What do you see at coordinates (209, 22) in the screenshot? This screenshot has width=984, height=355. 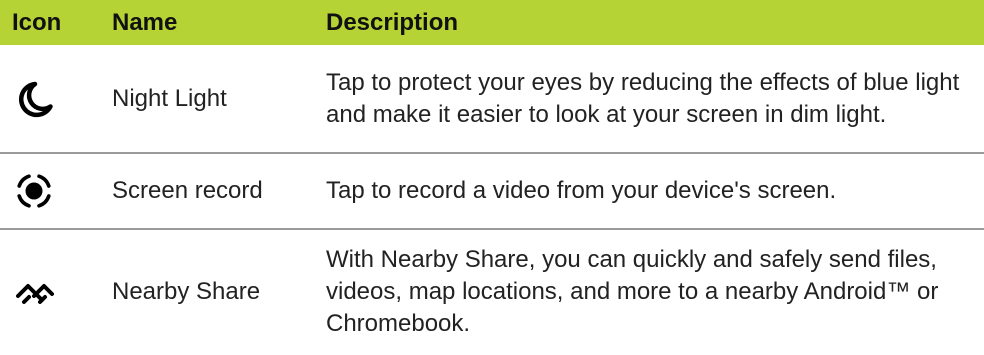 I see `header-name: Name` at bounding box center [209, 22].